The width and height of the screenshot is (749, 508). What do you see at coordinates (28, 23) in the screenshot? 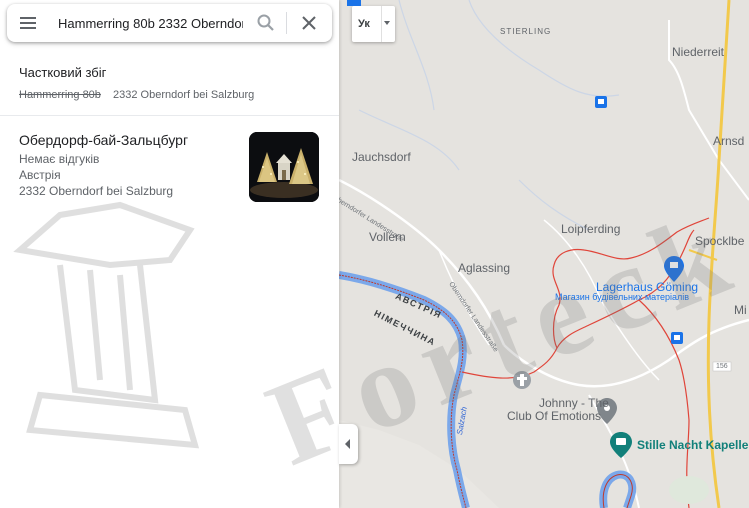
I see `hamburger-menu-icon` at bounding box center [28, 23].